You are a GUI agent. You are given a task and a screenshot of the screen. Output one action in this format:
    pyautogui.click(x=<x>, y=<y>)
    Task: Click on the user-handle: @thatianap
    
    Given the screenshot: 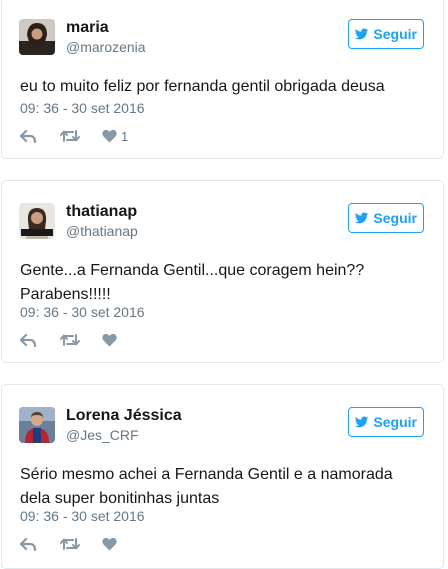 What is the action you would take?
    pyautogui.click(x=102, y=231)
    